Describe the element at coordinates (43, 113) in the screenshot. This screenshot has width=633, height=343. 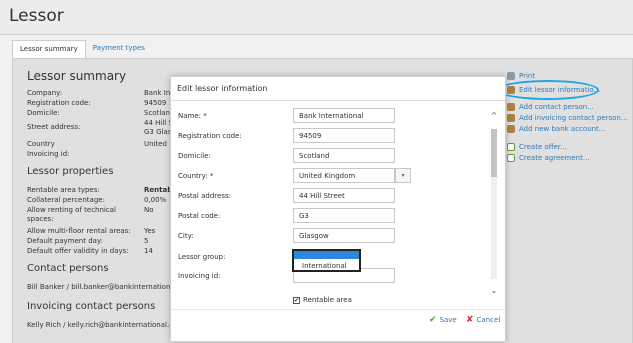
I see `domicile-label: Domicile:` at that location.